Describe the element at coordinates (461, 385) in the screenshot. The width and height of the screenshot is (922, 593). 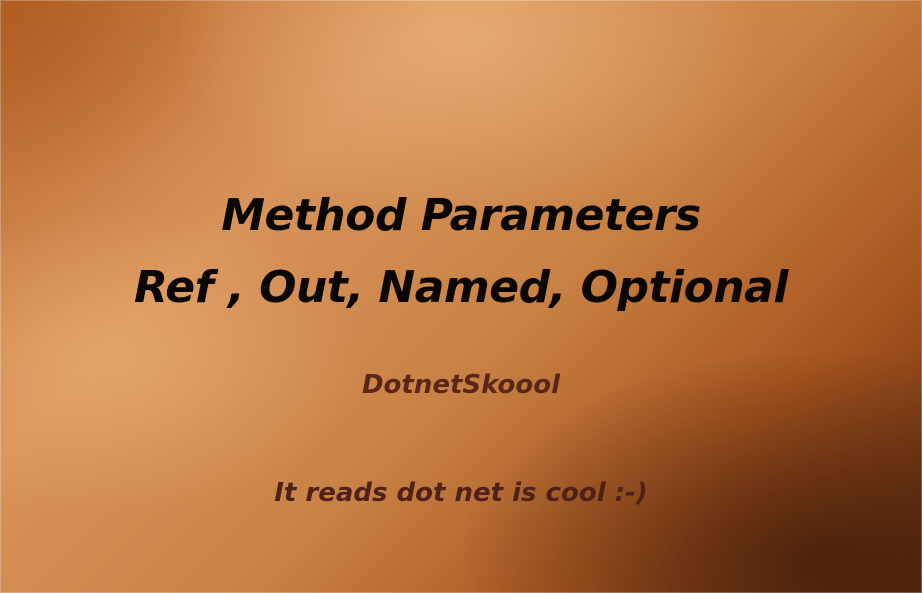
I see `brand-name: DotnetSkoool` at that location.